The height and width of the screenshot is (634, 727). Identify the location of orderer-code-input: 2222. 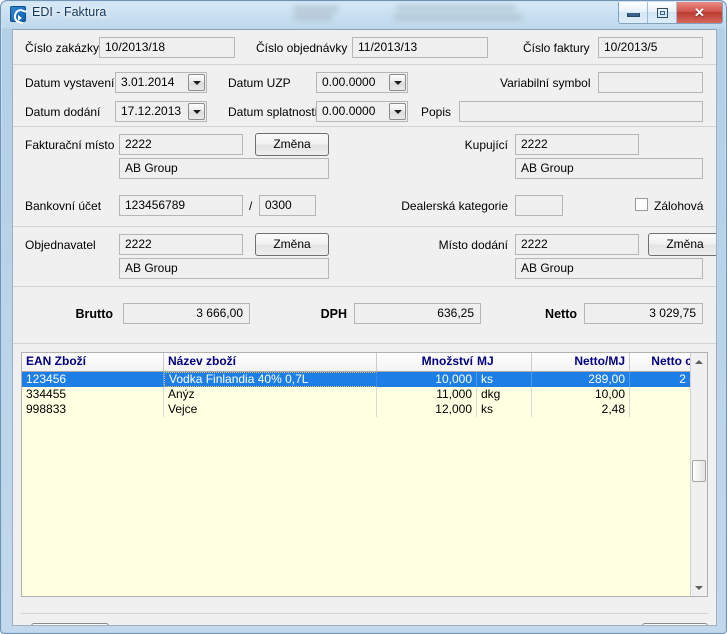
(181, 244).